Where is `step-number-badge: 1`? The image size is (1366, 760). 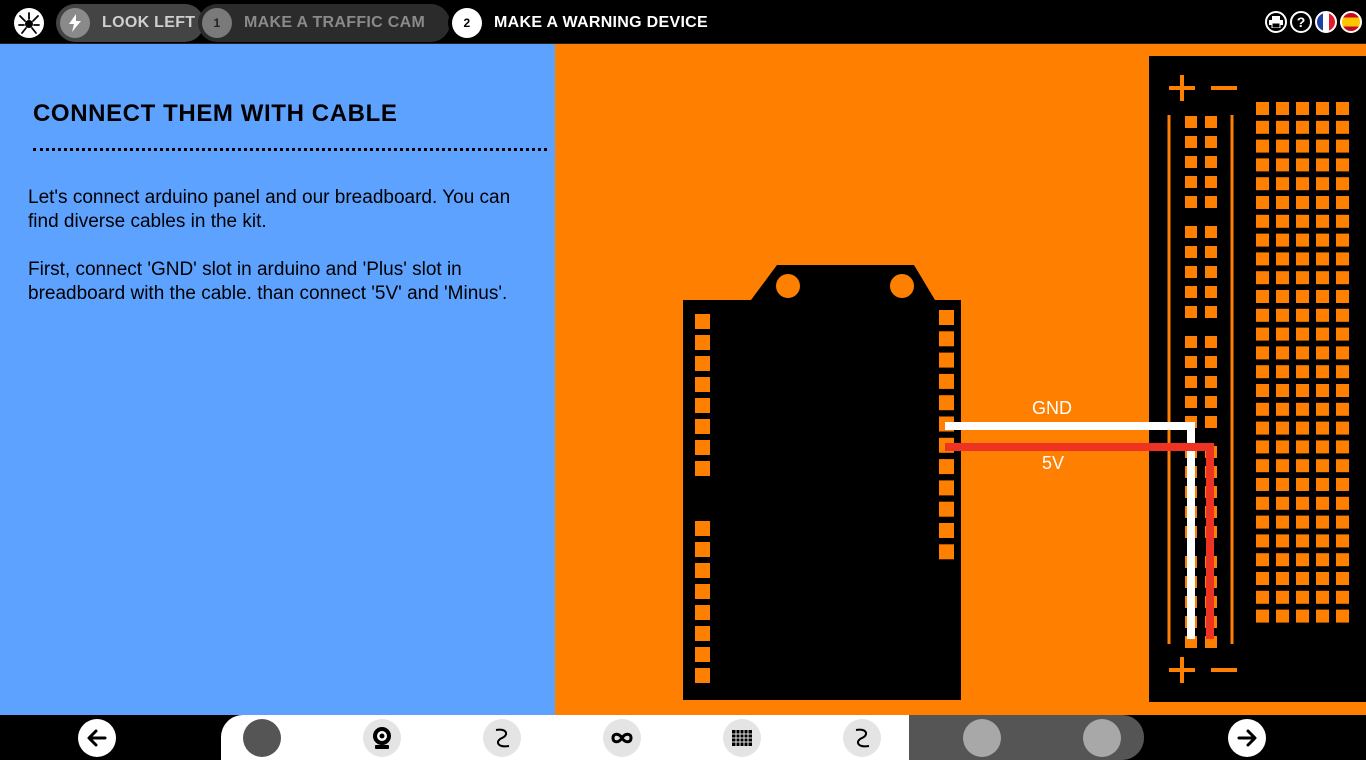 step-number-badge: 1 is located at coordinates (217, 23).